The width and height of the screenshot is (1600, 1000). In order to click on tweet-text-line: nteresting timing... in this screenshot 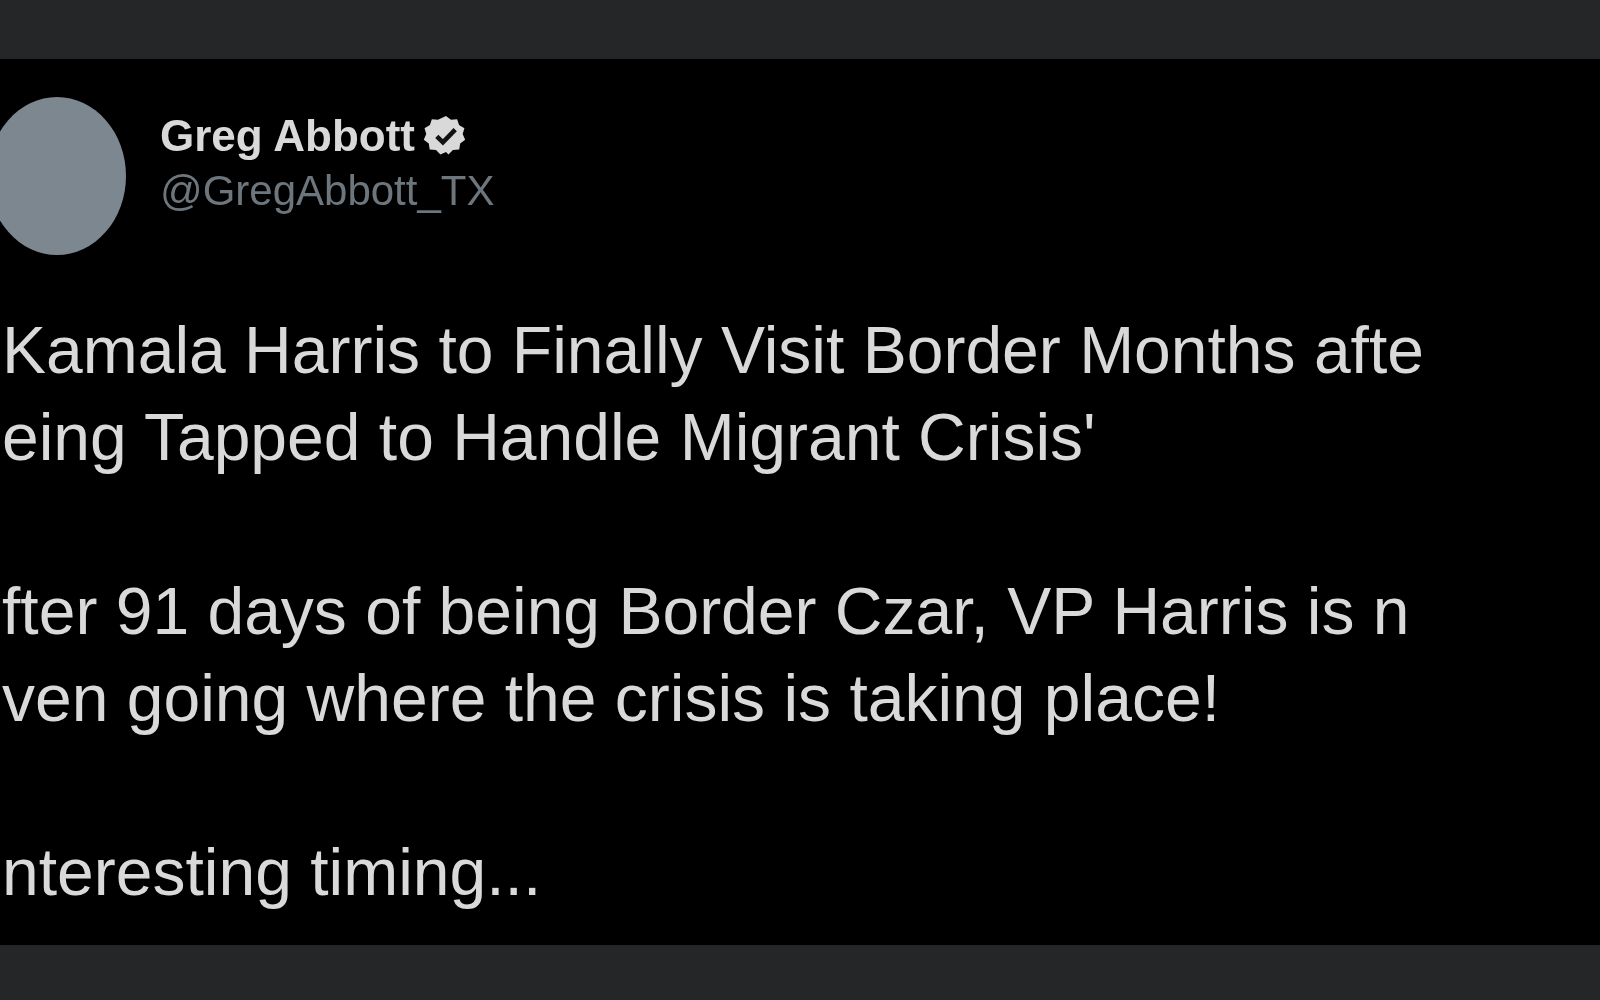, I will do `click(271, 872)`.